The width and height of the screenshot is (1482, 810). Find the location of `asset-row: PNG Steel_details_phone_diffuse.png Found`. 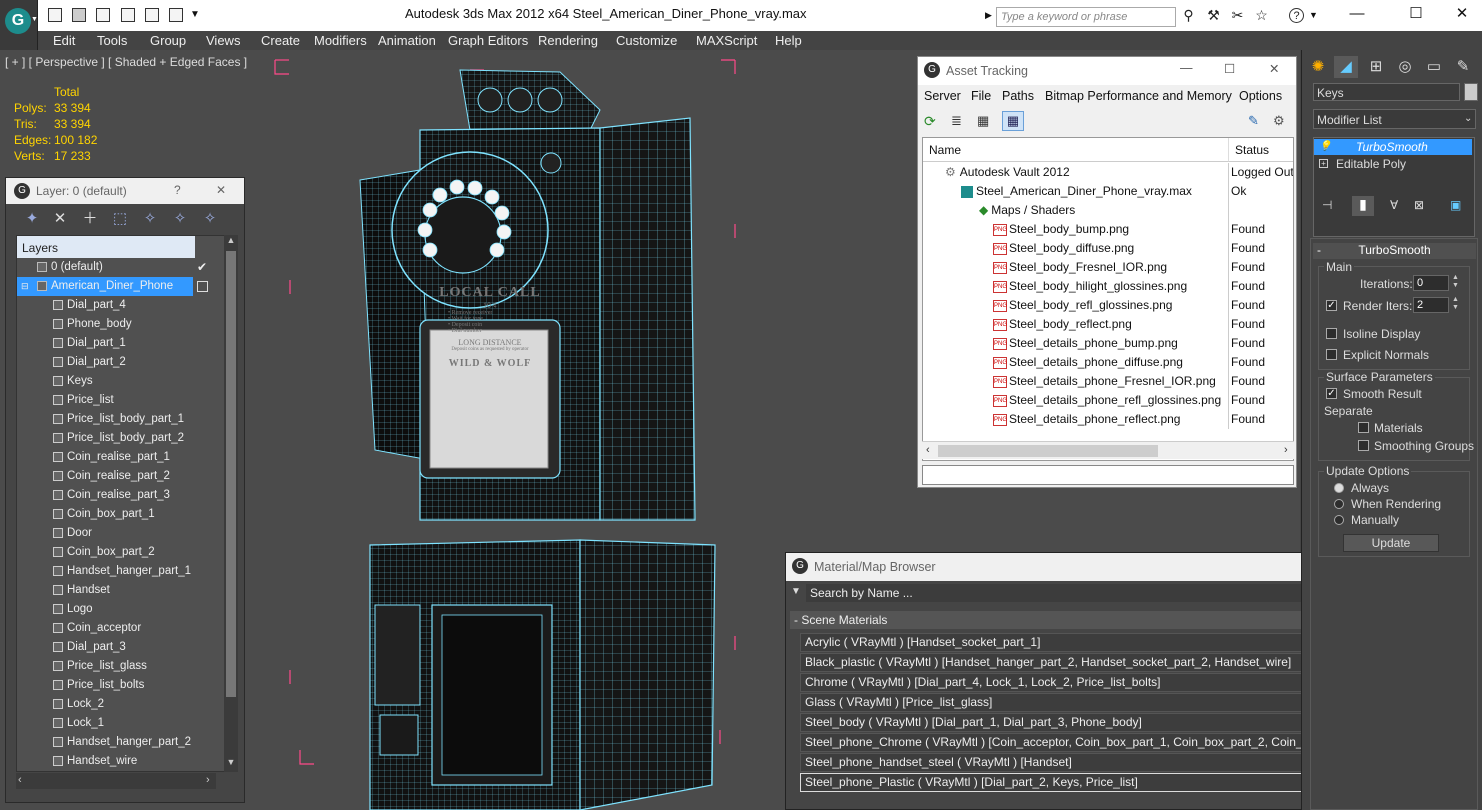

asset-row: PNG Steel_details_phone_diffuse.png Found is located at coordinates (1108, 362).